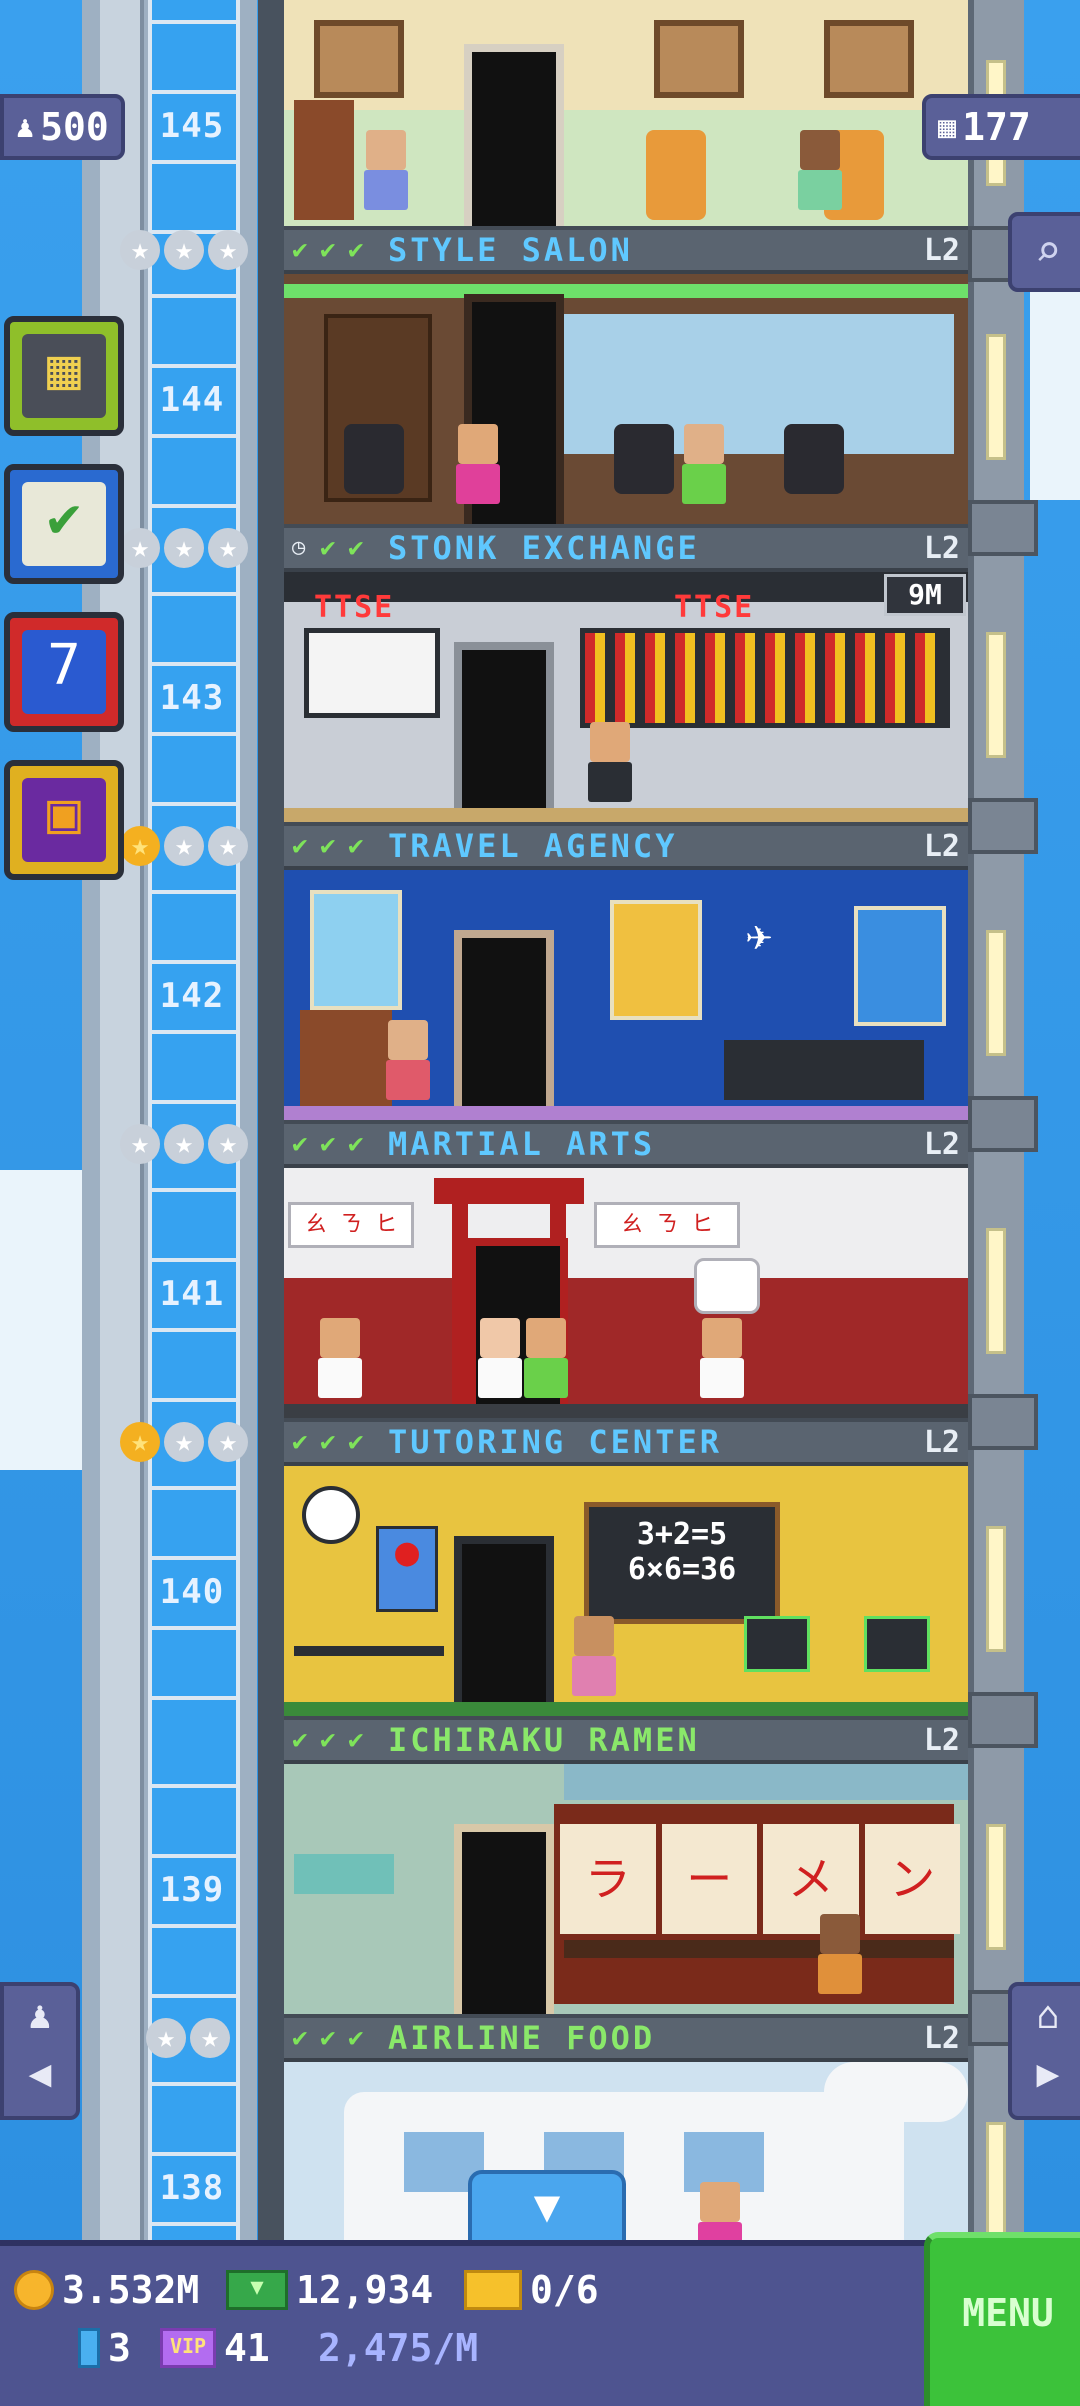  I want to click on floor-name: STYLE SALON, so click(510, 250).